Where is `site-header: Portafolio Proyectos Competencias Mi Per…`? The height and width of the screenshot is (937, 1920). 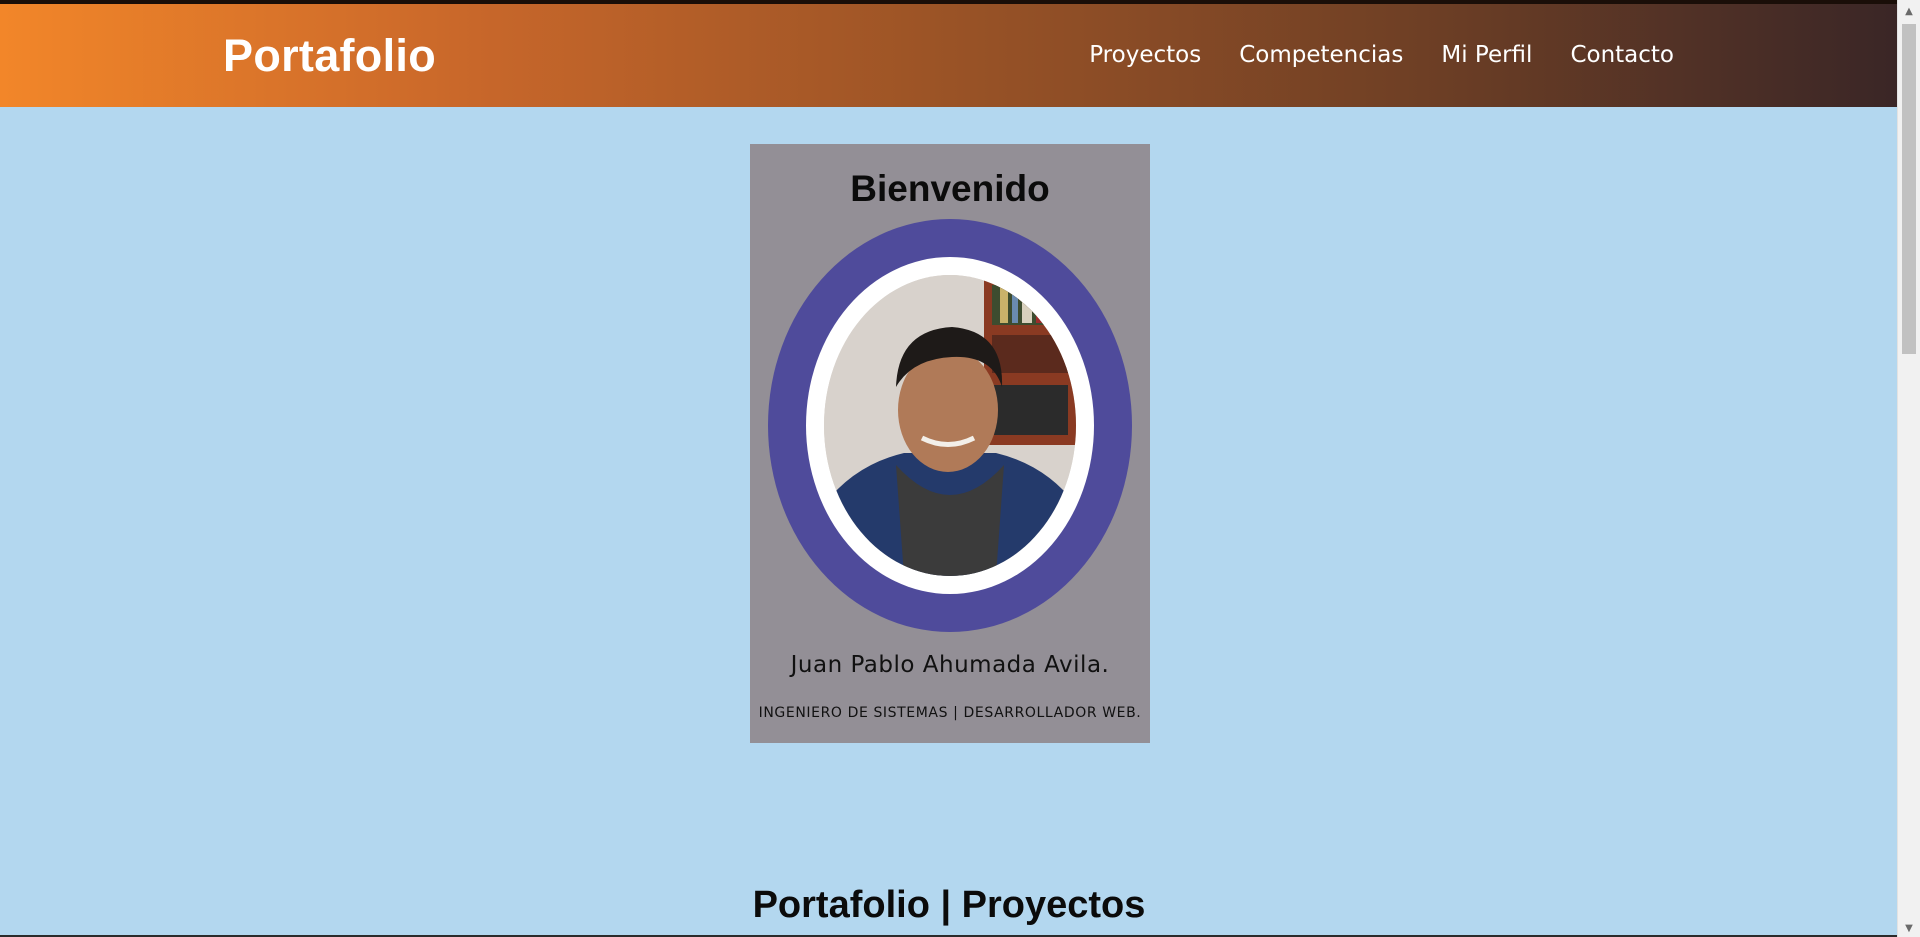
site-header: Portafolio Proyectos Competencias Mi Per… is located at coordinates (949, 55).